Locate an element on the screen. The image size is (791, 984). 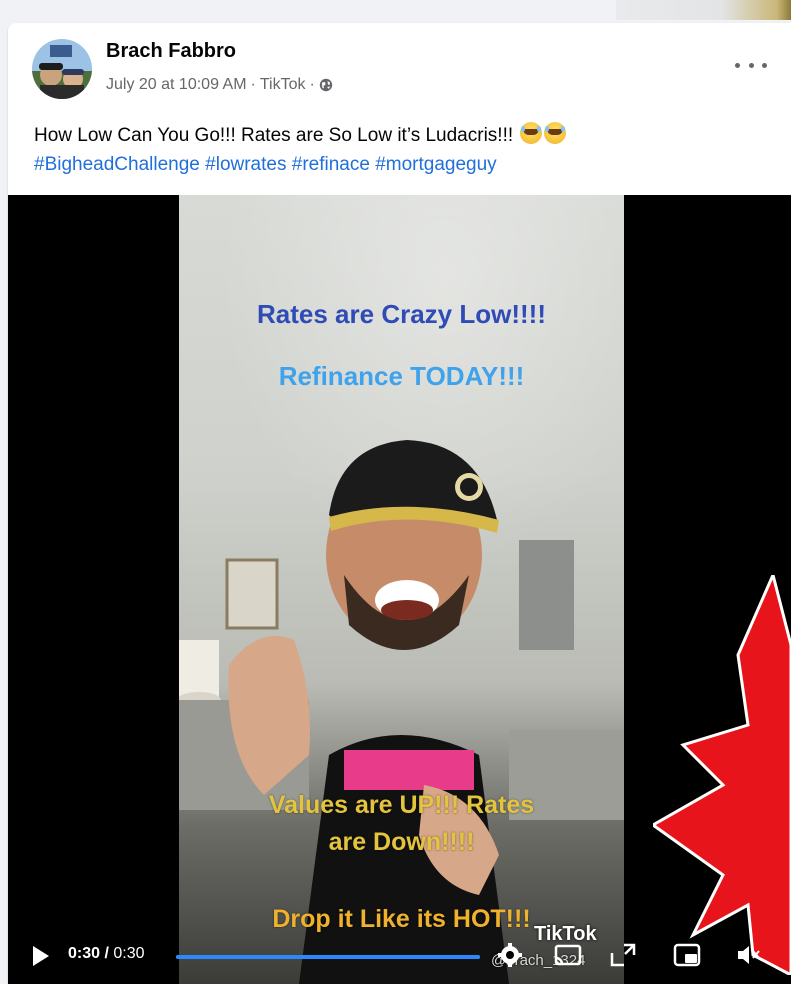
video-controls: 0:30 / 0:30 is located at coordinates (399, 950).